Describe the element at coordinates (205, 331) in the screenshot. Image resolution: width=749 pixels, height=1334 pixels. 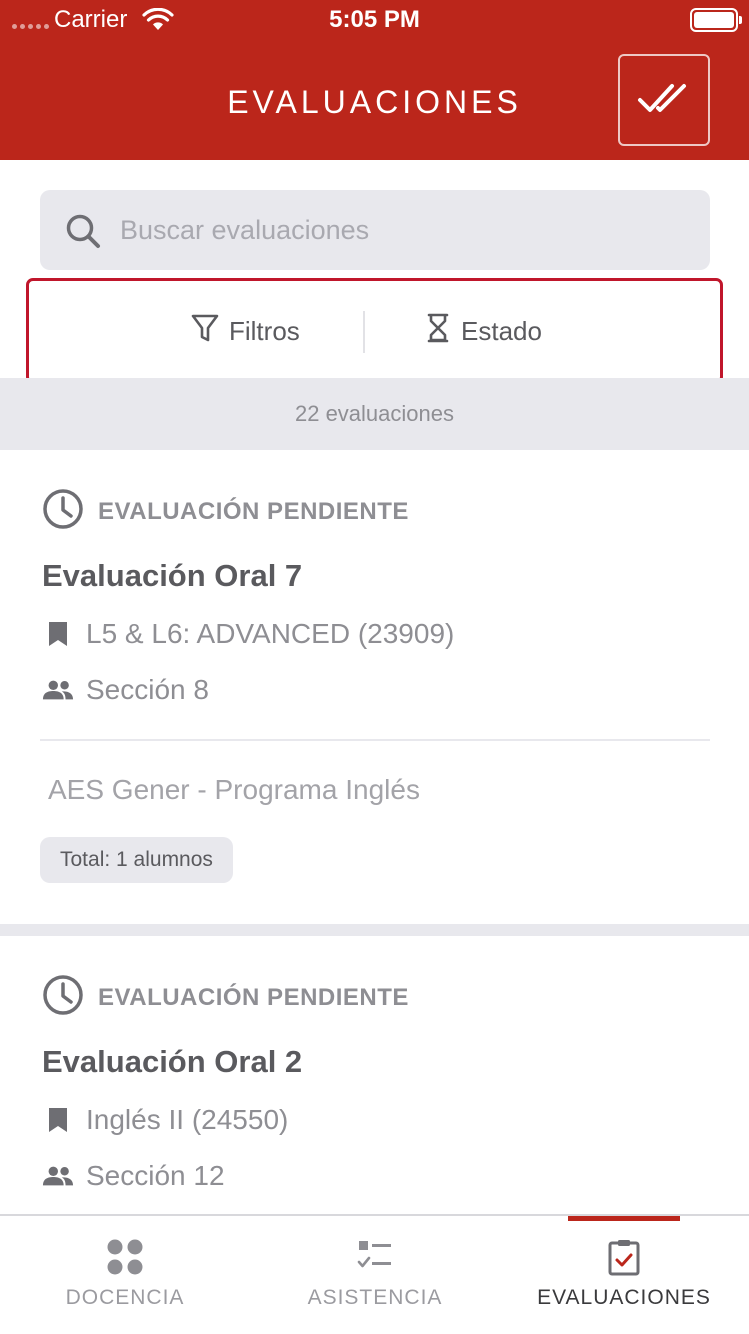
I see `filter-funnel-icon` at that location.